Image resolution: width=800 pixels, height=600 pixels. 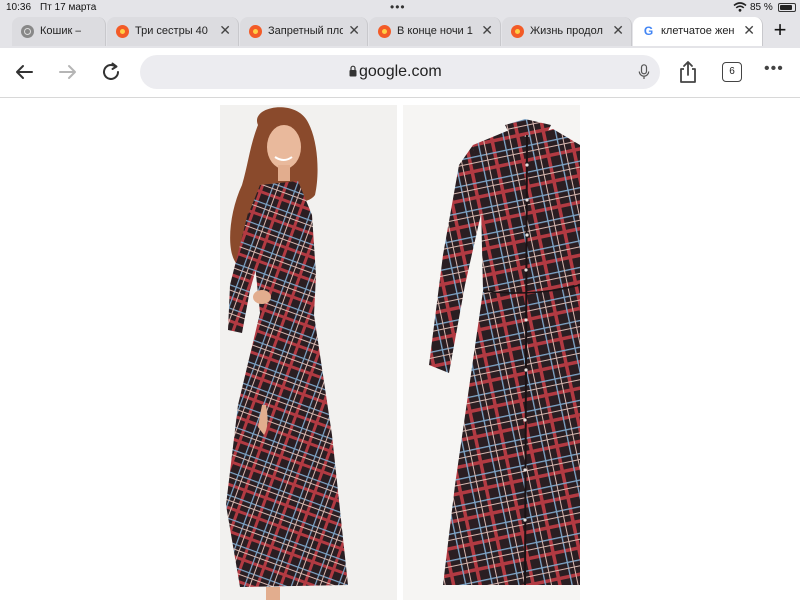 What do you see at coordinates (353, 71) in the screenshot?
I see `lock-icon` at bounding box center [353, 71].